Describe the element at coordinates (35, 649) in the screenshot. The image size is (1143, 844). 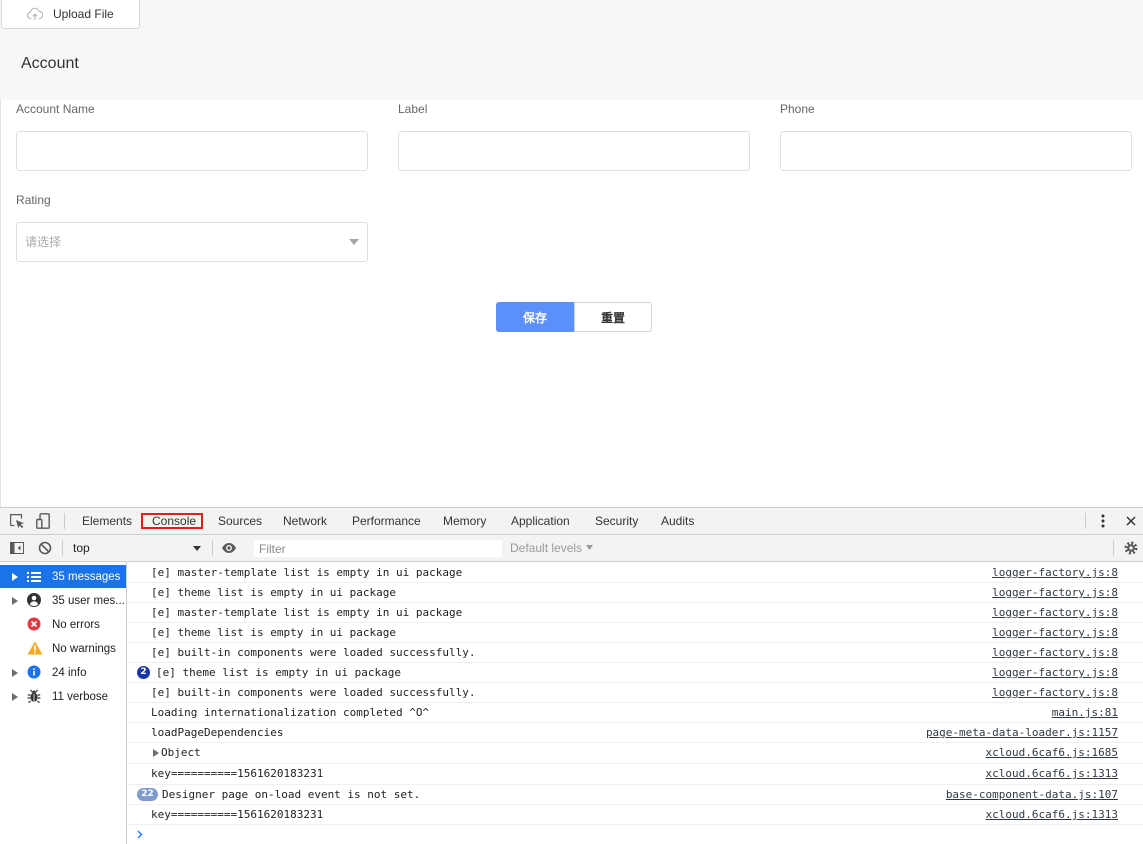
I see `warning-icon` at that location.